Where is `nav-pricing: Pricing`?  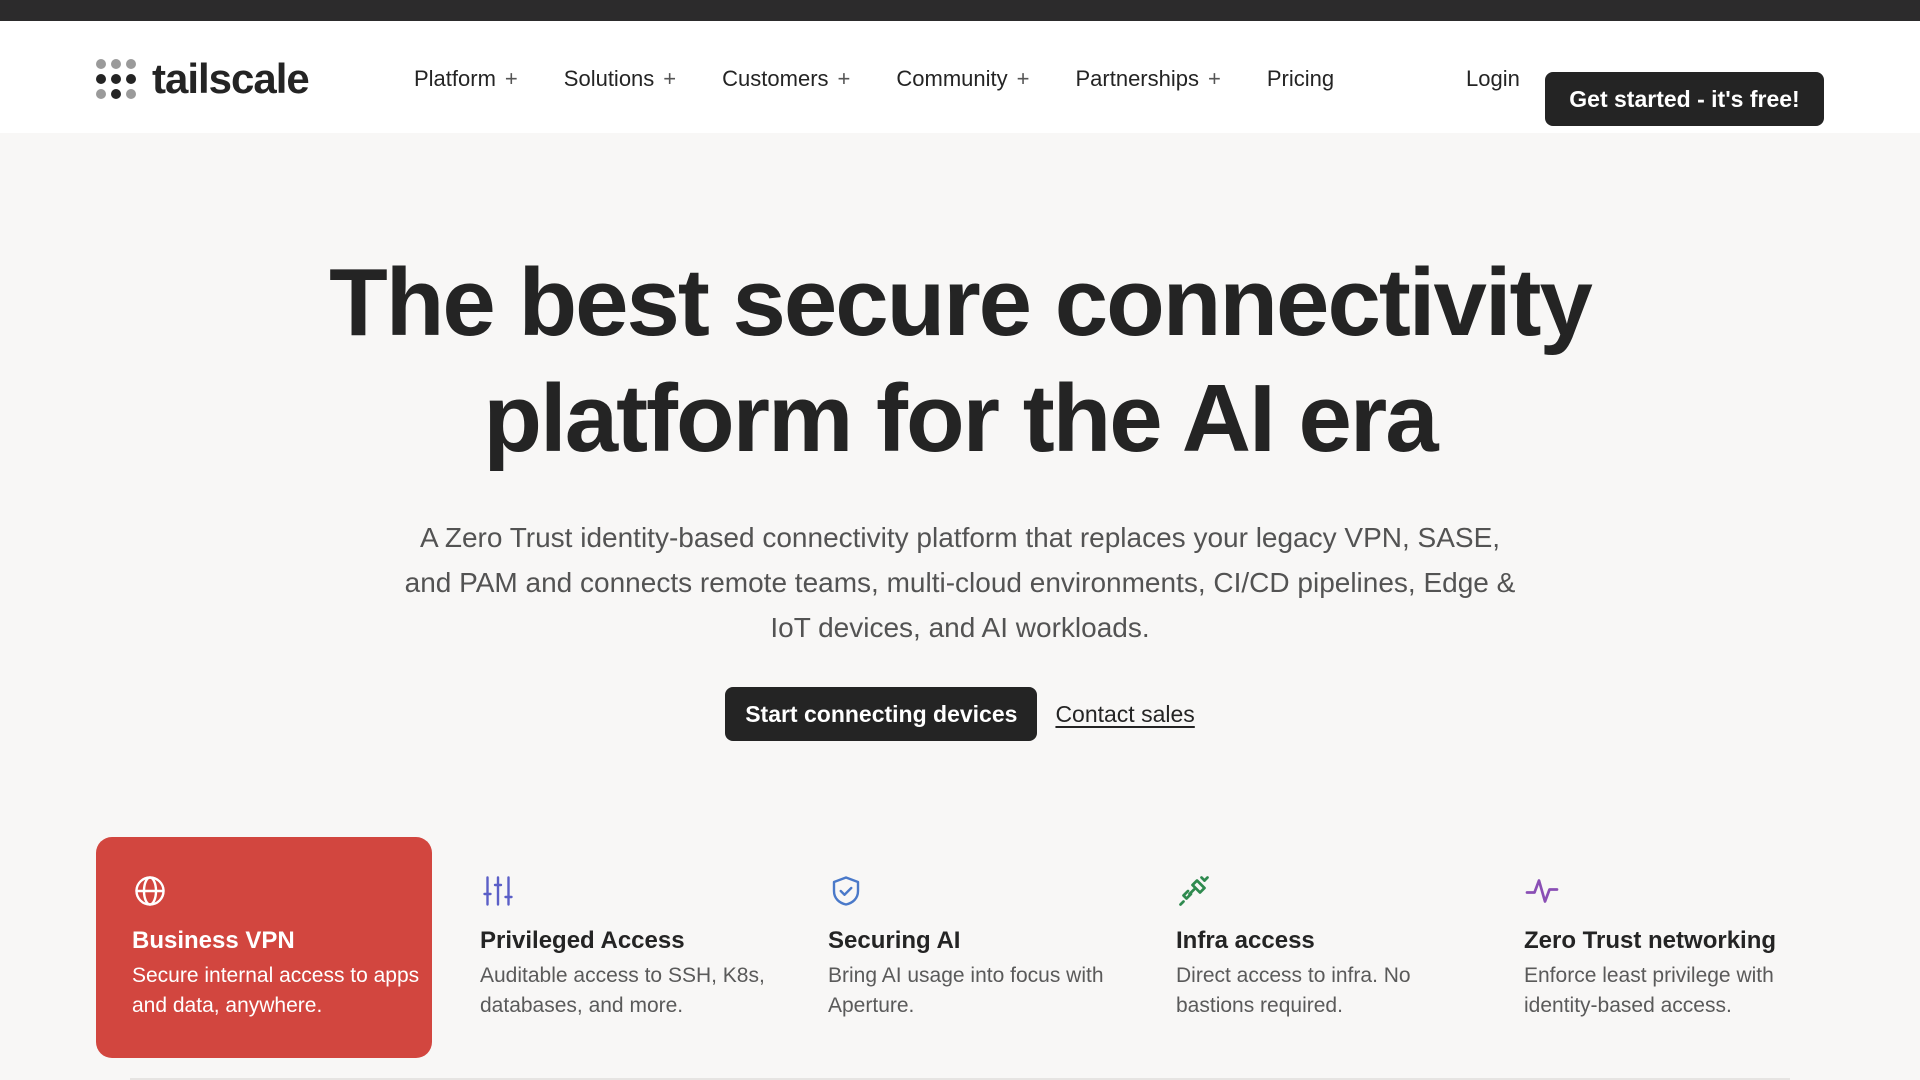 nav-pricing: Pricing is located at coordinates (1300, 79).